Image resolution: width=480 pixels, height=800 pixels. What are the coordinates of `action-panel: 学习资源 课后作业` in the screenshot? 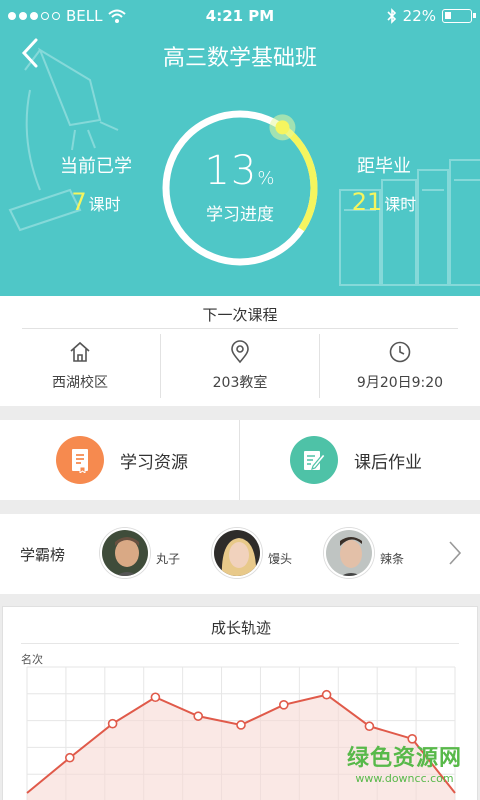 It's located at (240, 460).